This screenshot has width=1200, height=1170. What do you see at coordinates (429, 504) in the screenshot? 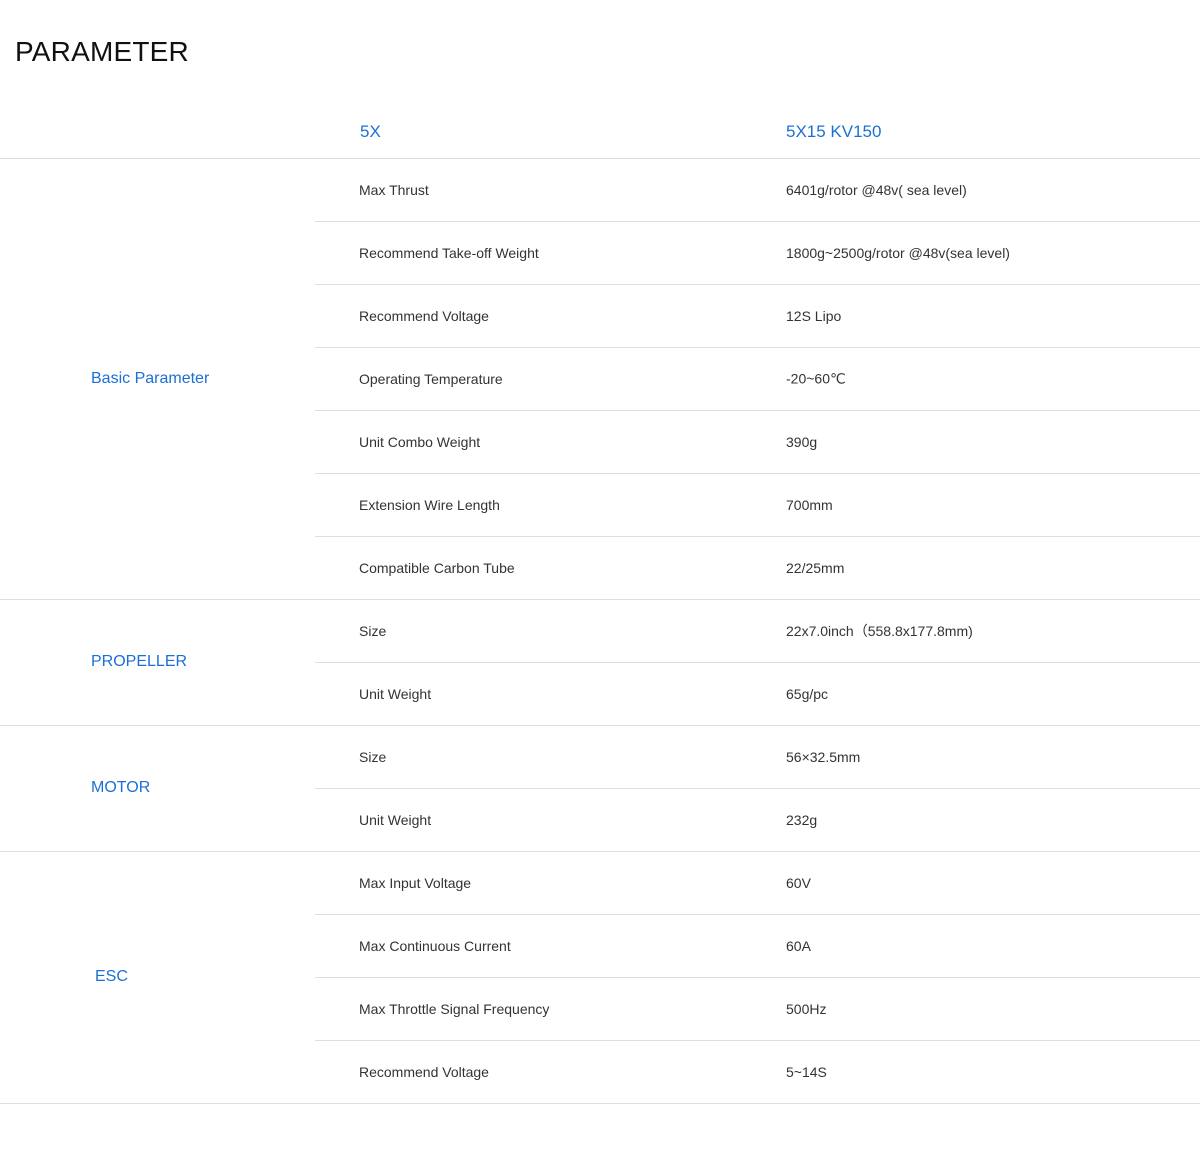
I see `spec-label: Extension Wire Length` at bounding box center [429, 504].